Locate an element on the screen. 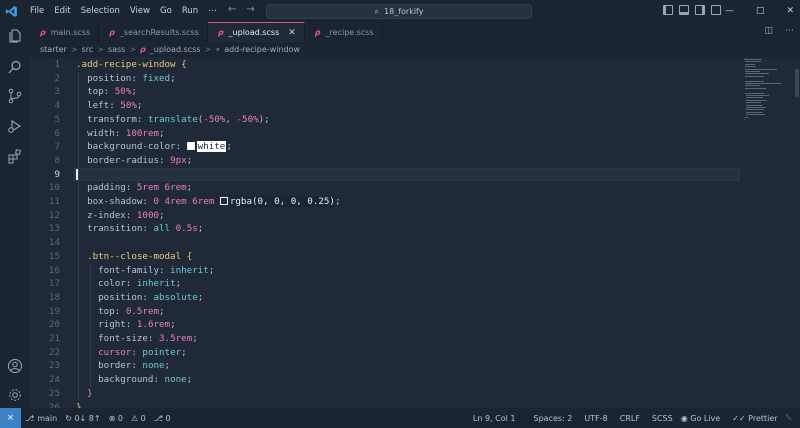  tab-recipe-scss: ρ _recipe.scss is located at coordinates (344, 32).